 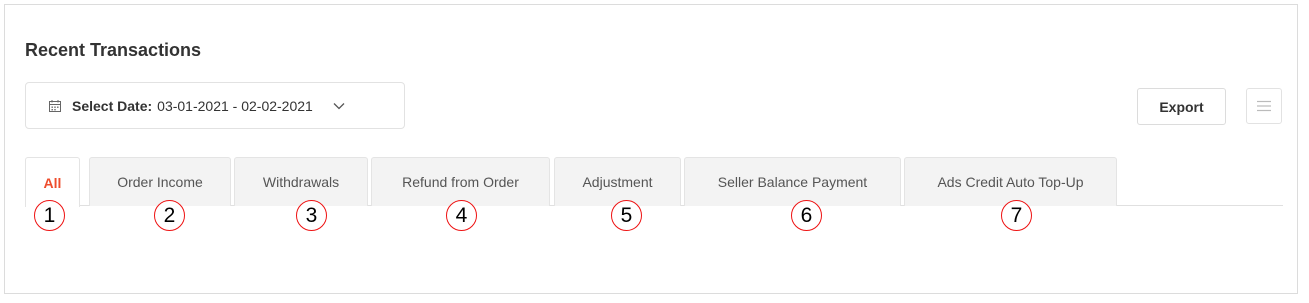 What do you see at coordinates (235, 105) in the screenshot?
I see `date-range-value: 03-01-2021 - 02-02-2021` at bounding box center [235, 105].